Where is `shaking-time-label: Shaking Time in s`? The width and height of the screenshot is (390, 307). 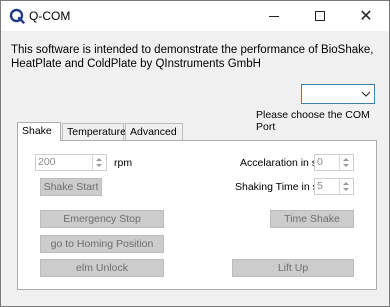
shaking-time-label: Shaking Time in s is located at coordinates (276, 187).